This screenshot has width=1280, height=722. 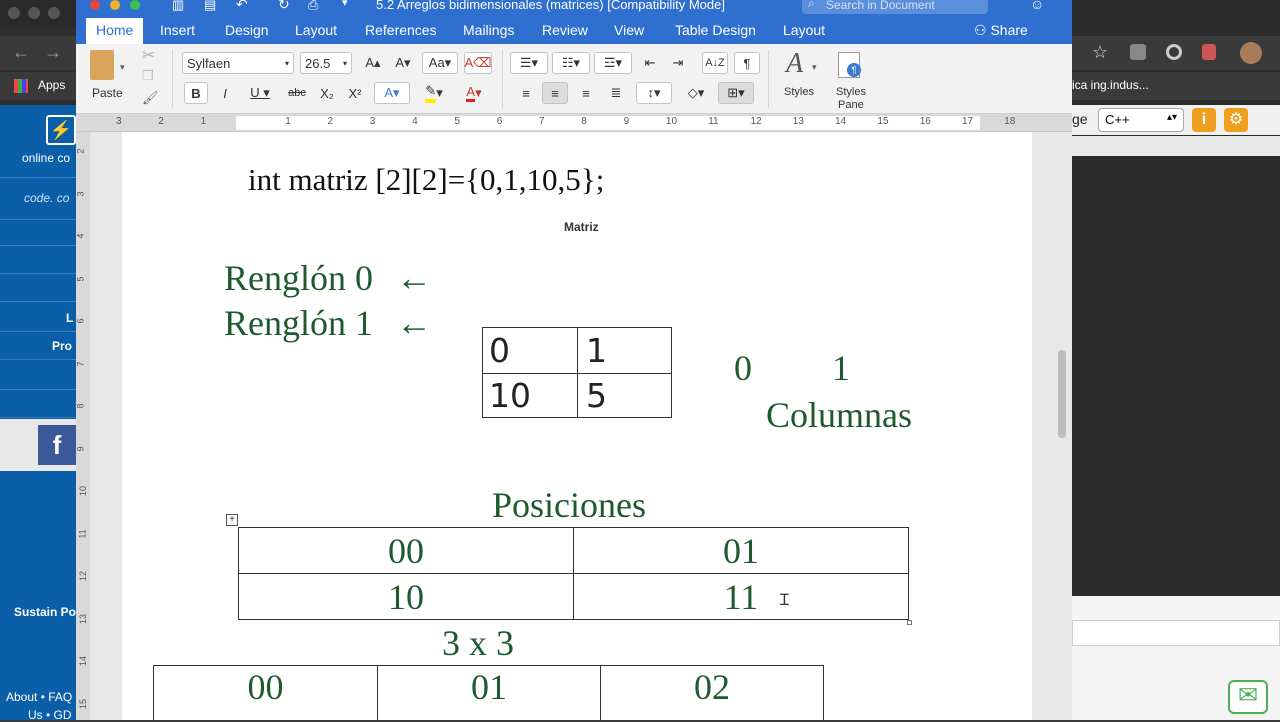 What do you see at coordinates (196, 93) in the screenshot?
I see `bold-icon: B` at bounding box center [196, 93].